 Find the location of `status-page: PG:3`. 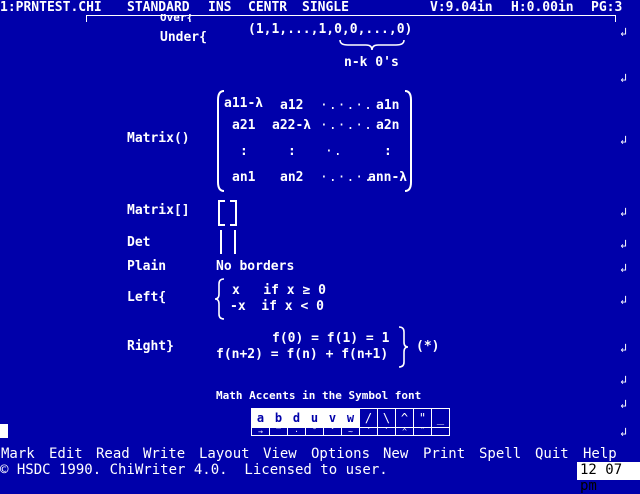

status-page: PG:3 is located at coordinates (607, 7).